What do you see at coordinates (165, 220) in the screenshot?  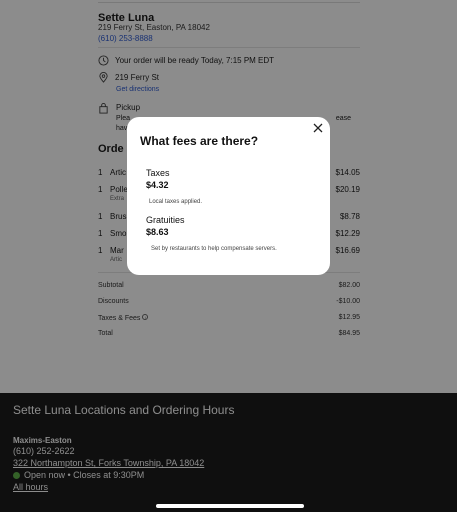 I see `gratuities-label: Gratuities` at bounding box center [165, 220].